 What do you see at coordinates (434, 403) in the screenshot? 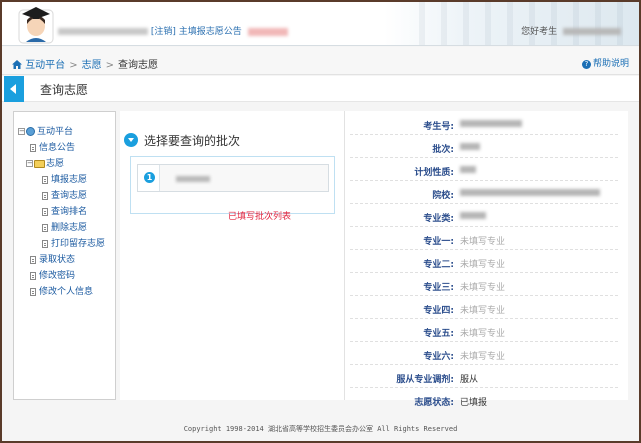
I see `detail-label: 志愿状态:` at bounding box center [434, 403].